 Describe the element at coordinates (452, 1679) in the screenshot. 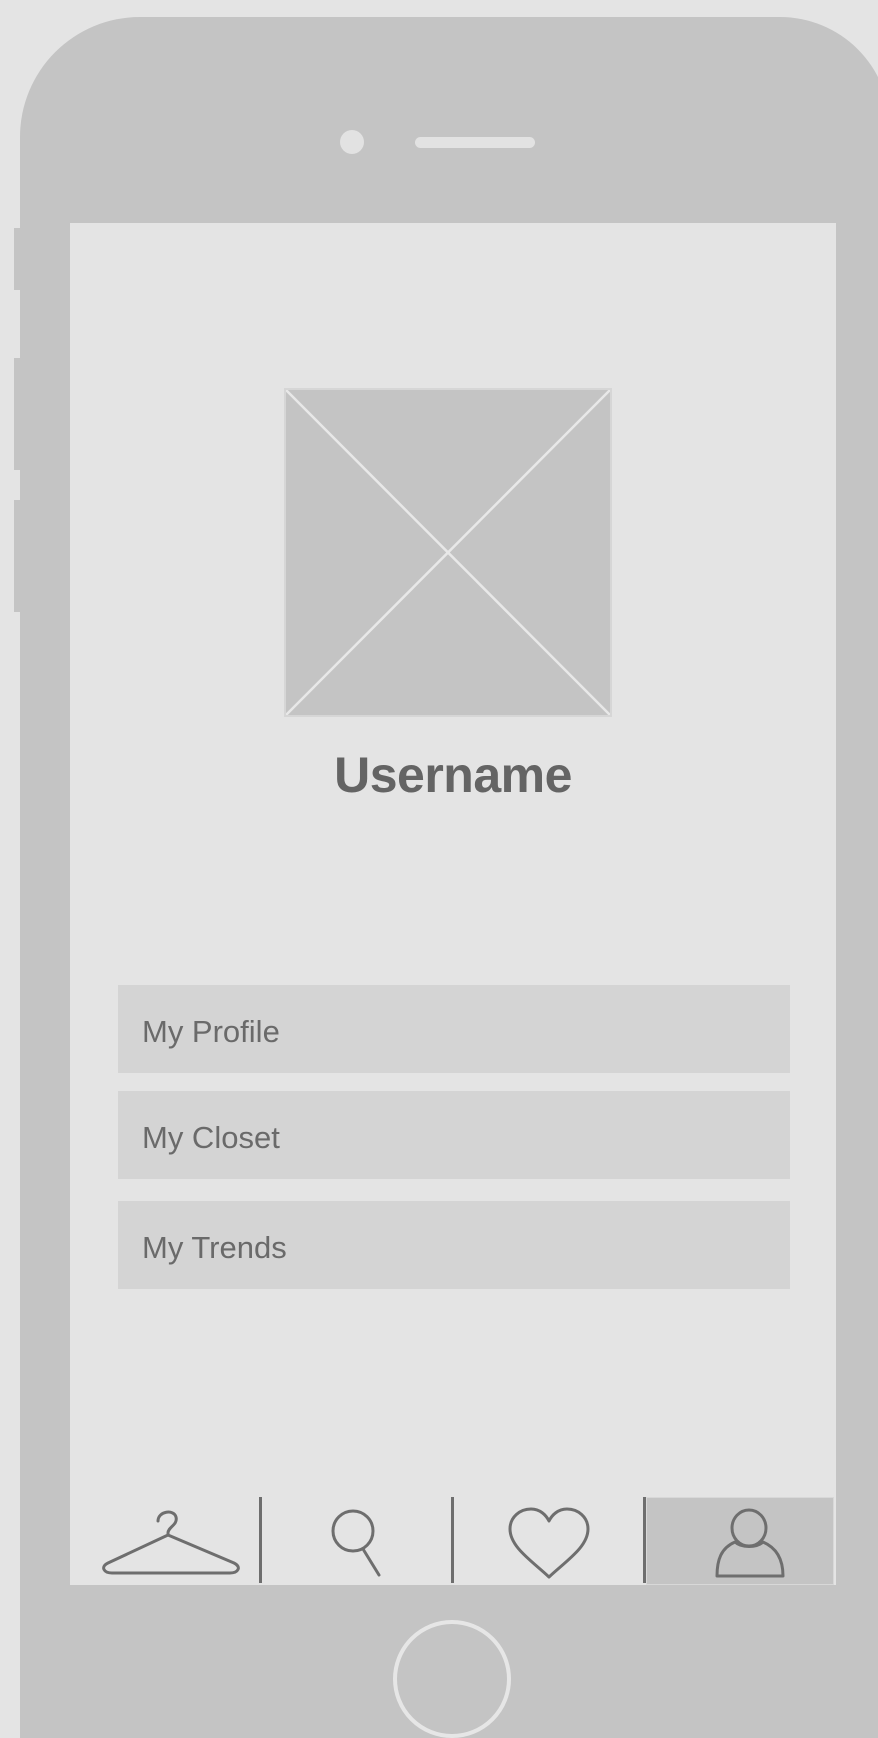

I see `home-button` at that location.